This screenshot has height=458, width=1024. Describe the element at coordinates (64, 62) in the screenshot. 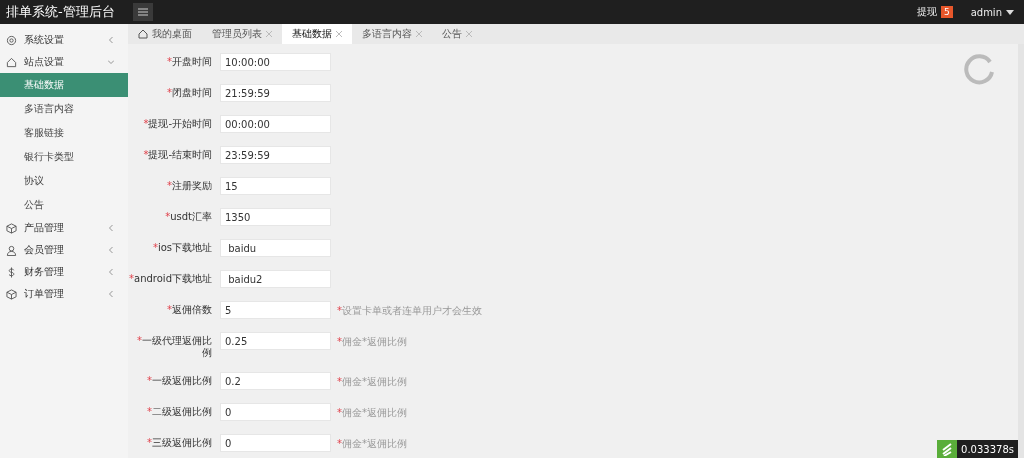

I see `sidebar-group: 站点设置` at that location.